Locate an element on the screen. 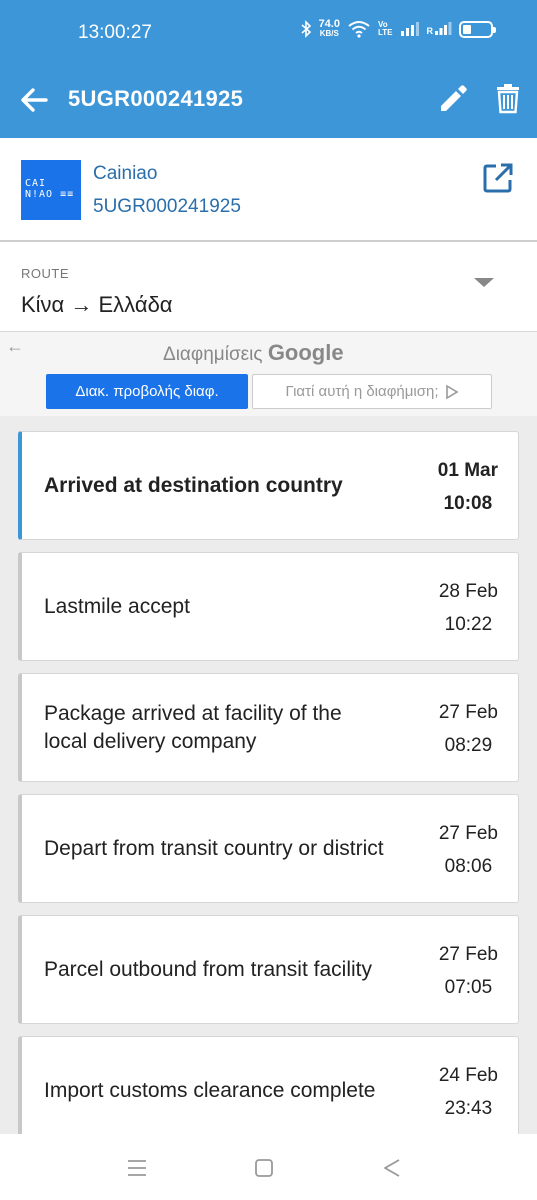 Image resolution: width=537 pixels, height=1200 pixels. arrow-back-icon is located at coordinates (34, 100).